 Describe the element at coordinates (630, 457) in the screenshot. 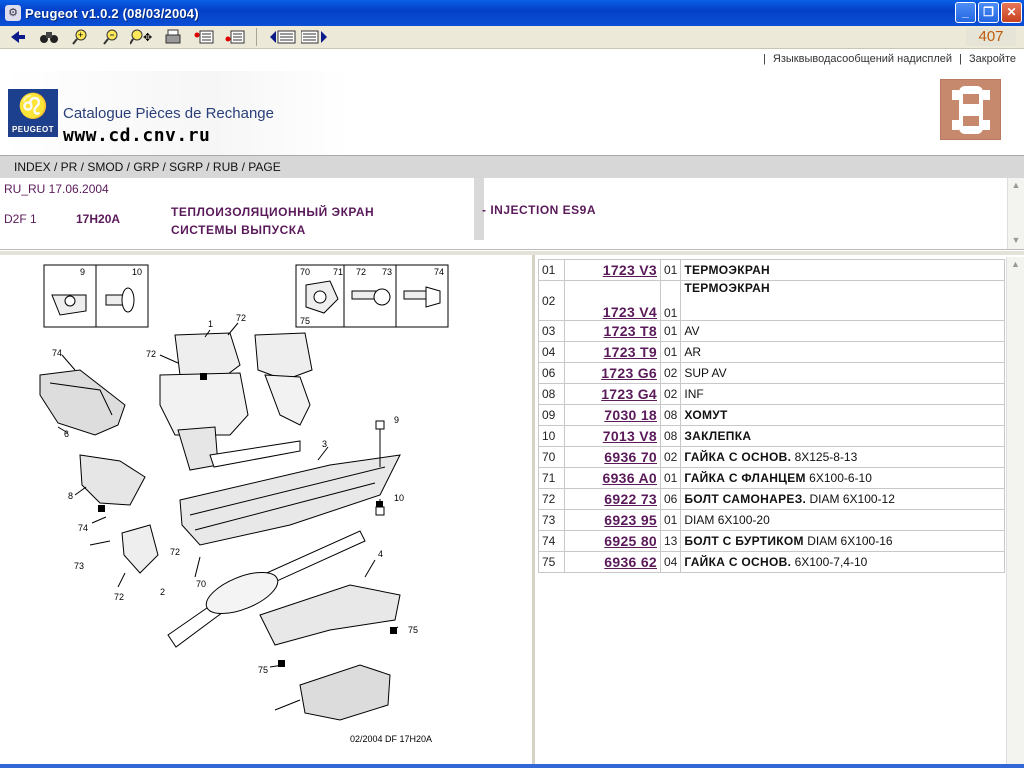

I see `part-number-link: 6936 70` at that location.